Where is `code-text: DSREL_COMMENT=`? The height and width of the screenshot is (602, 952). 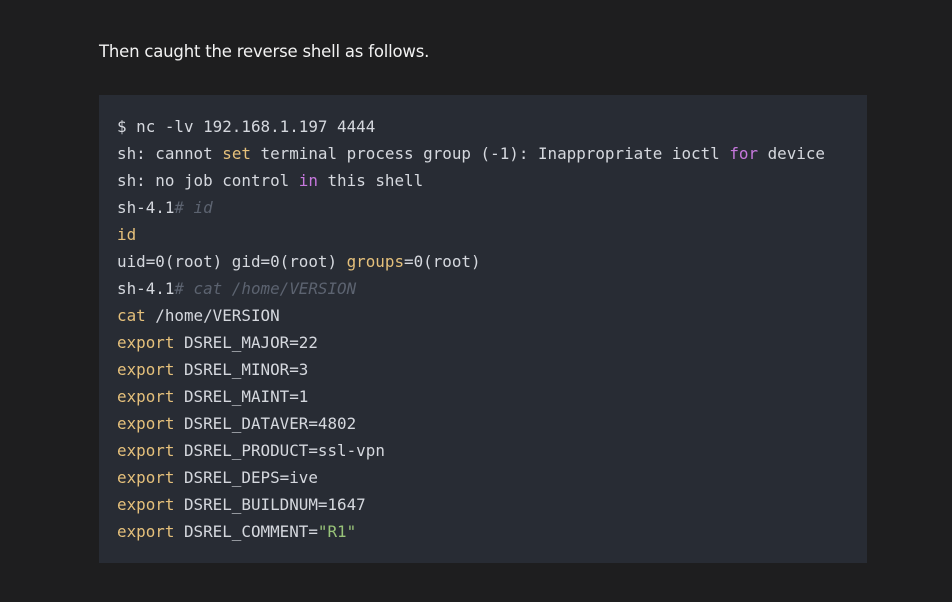
code-text: DSREL_COMMENT= is located at coordinates (246, 531).